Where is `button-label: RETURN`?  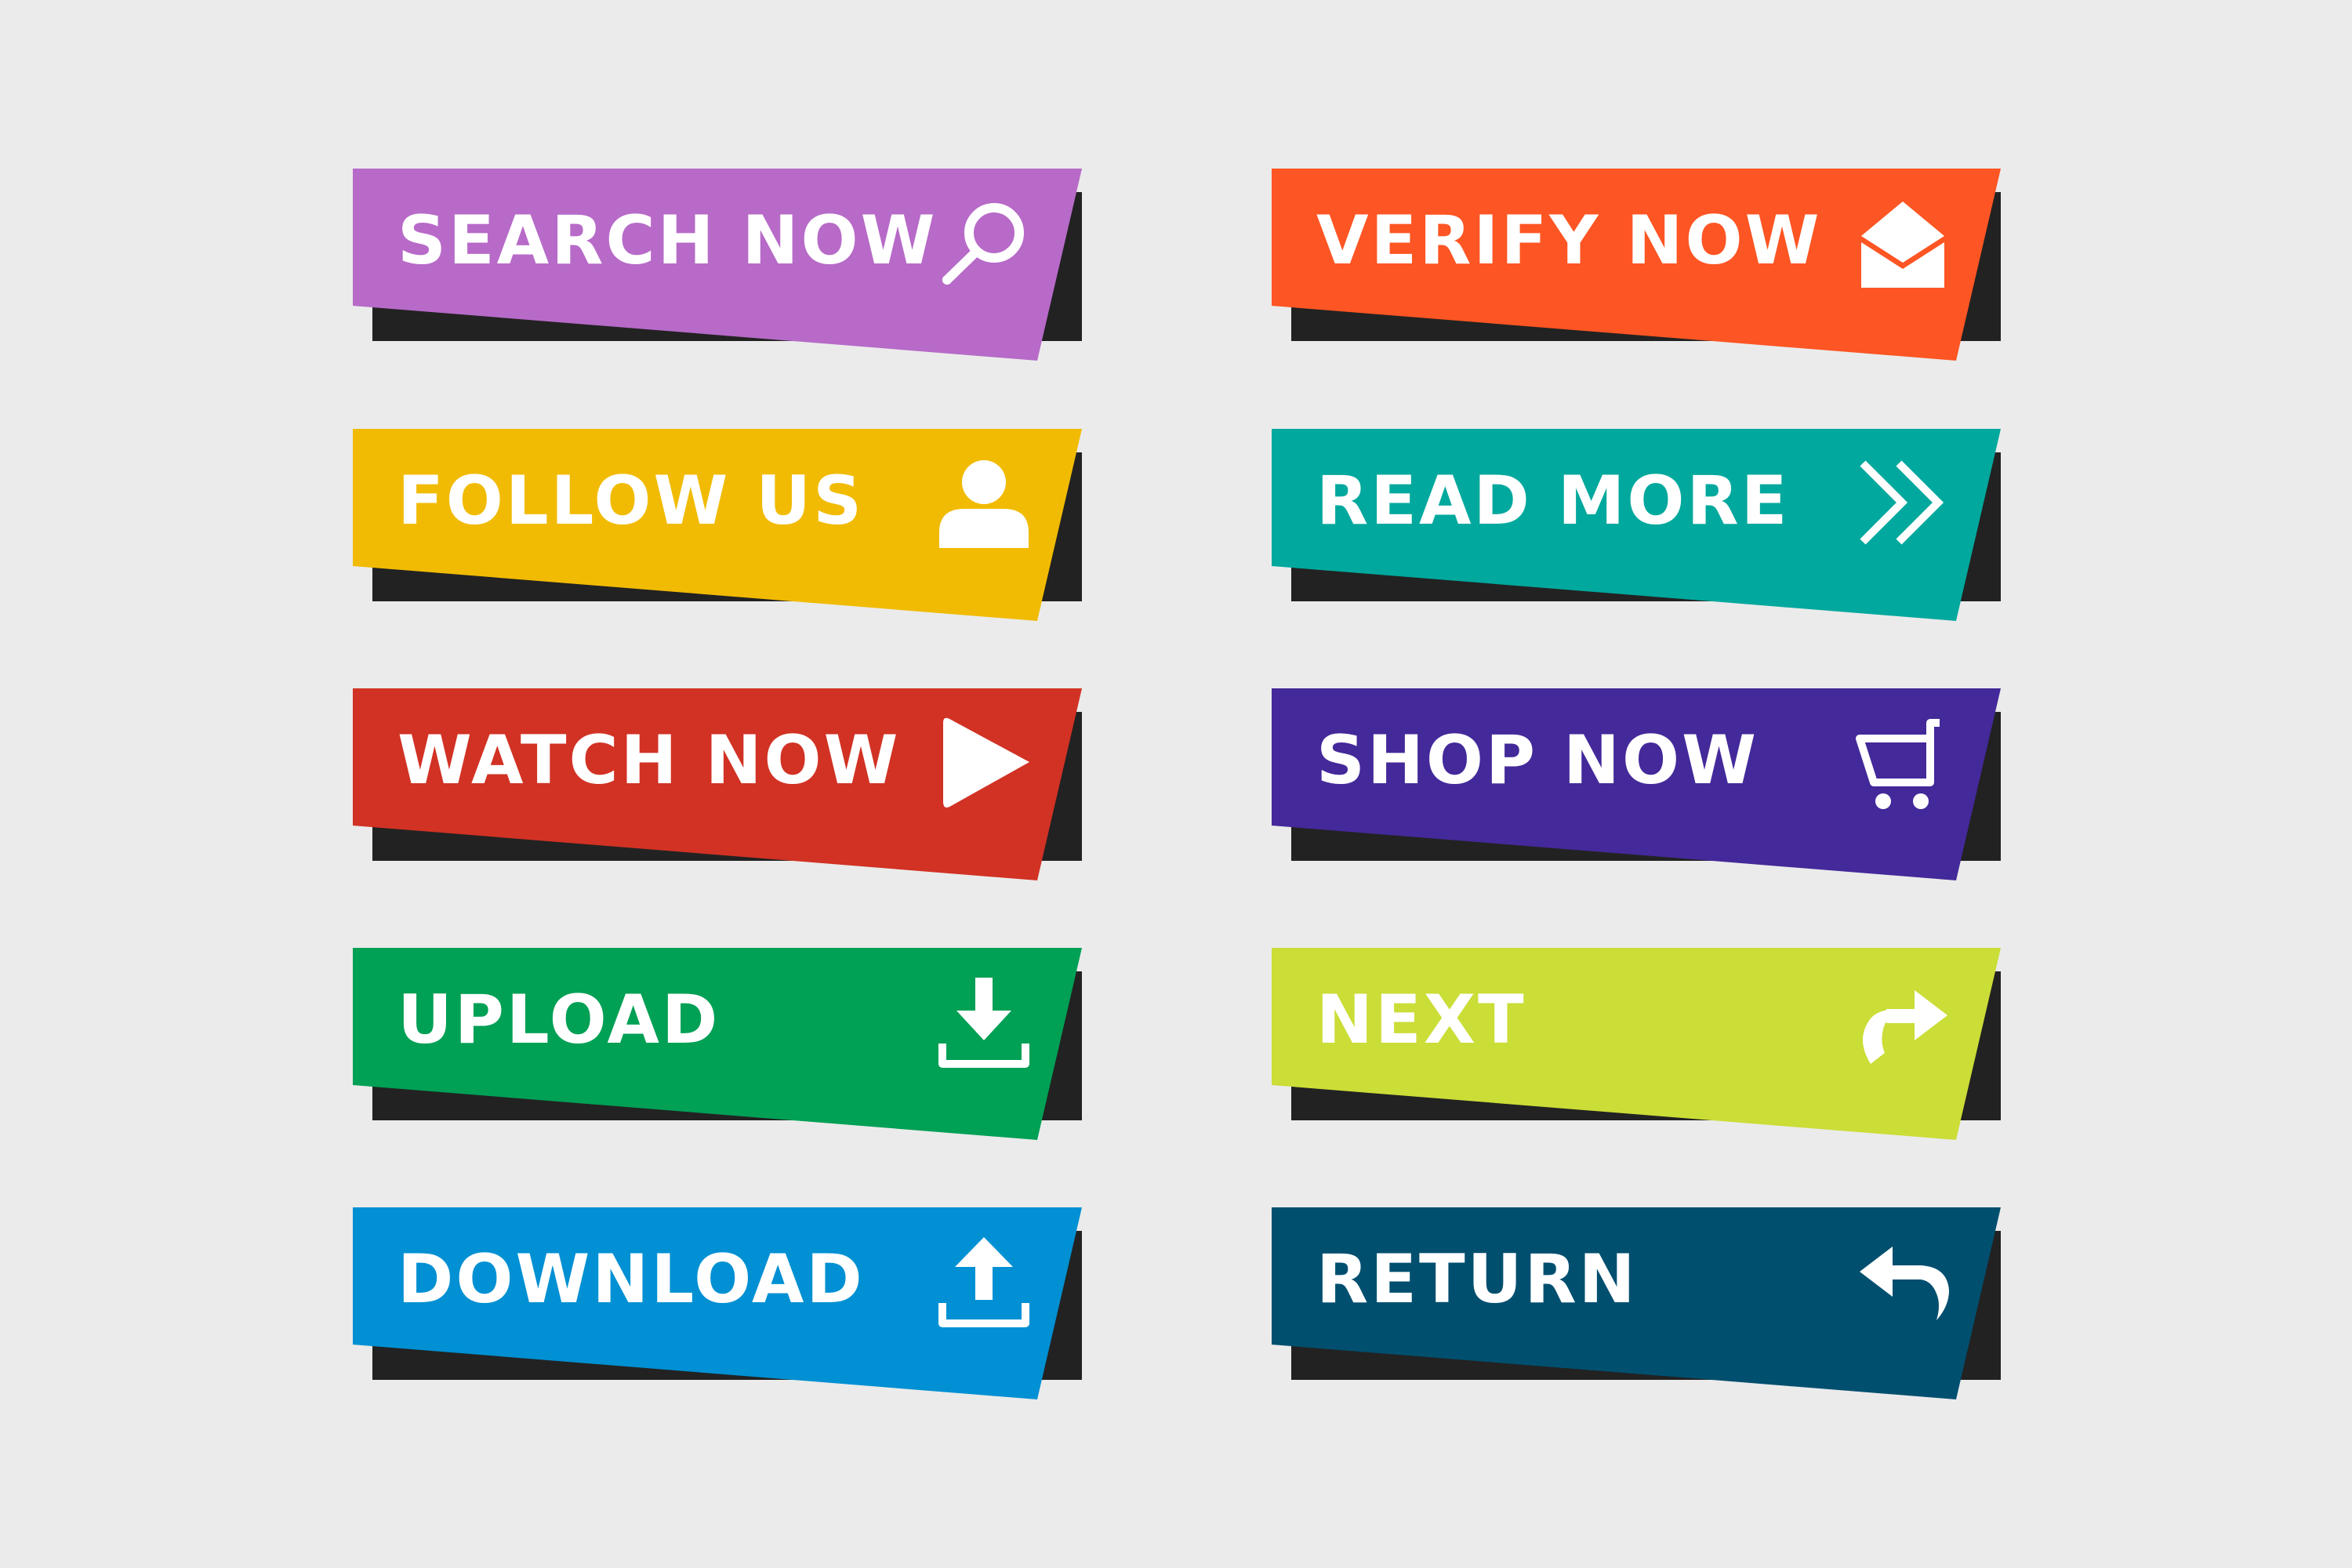
button-label: RETURN is located at coordinates (1477, 1279).